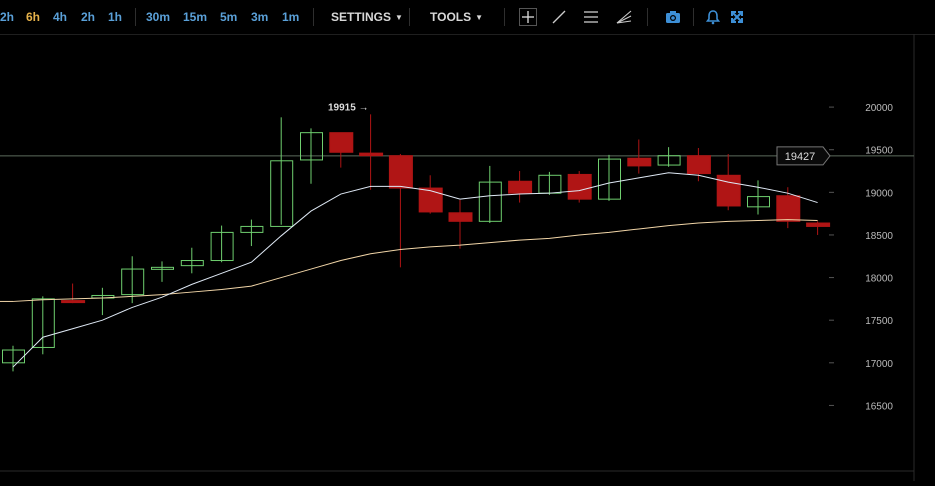 The width and height of the screenshot is (935, 486). What do you see at coordinates (879, 279) in the screenshot?
I see `y-tick-label: 18000` at bounding box center [879, 279].